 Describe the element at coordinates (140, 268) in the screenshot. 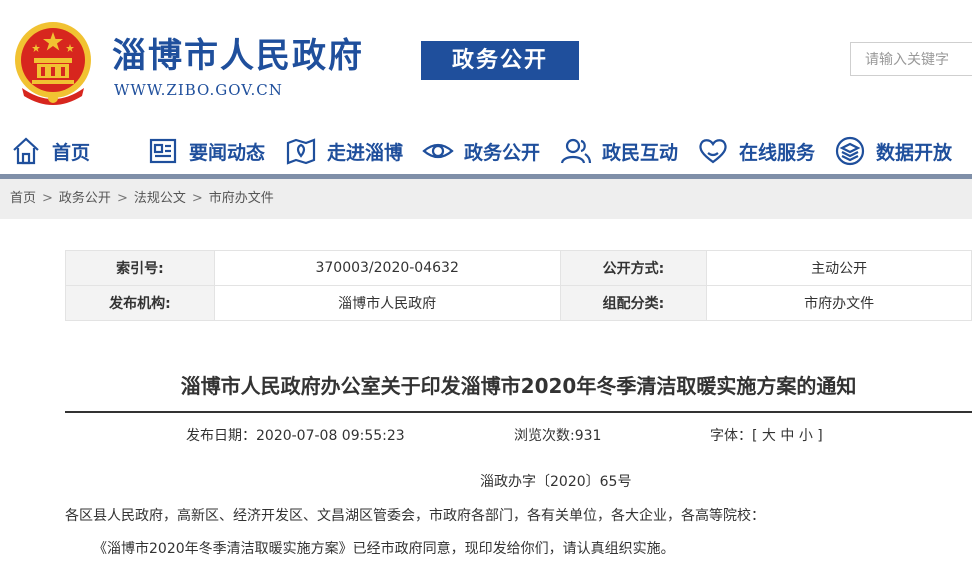

I see `index-label: 索引号:` at that location.